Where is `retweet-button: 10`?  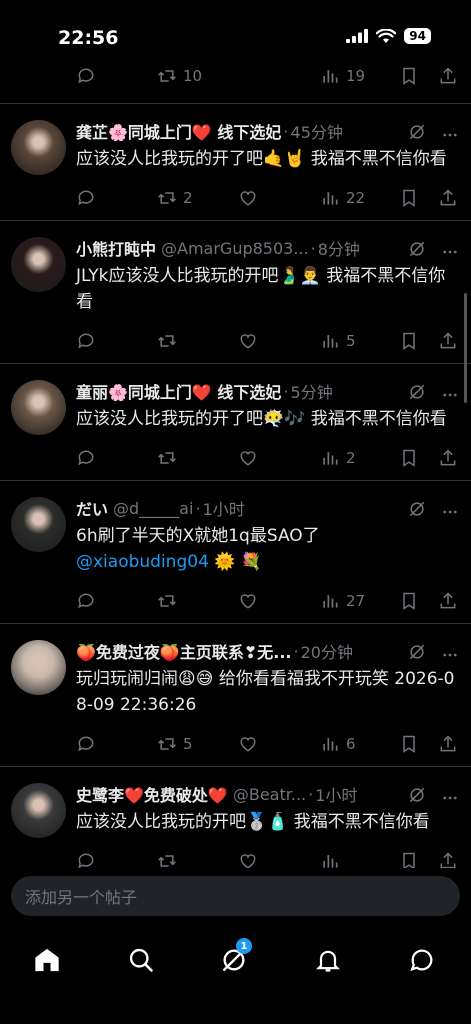 retweet-button: 10 is located at coordinates (179, 76).